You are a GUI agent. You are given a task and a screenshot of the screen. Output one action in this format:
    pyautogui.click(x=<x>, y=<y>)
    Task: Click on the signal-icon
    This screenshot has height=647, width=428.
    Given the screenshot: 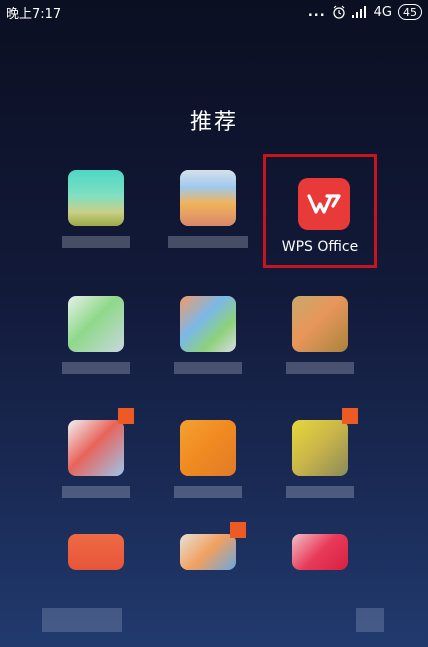 What is the action you would take?
    pyautogui.click(x=358, y=12)
    